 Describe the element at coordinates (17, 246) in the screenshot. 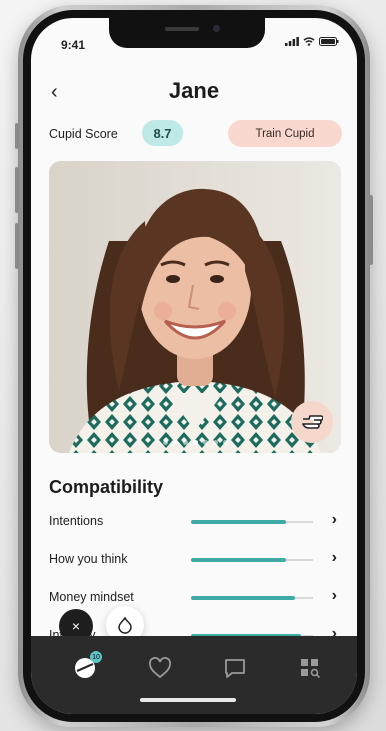

I see `side-button-volume-down` at that location.